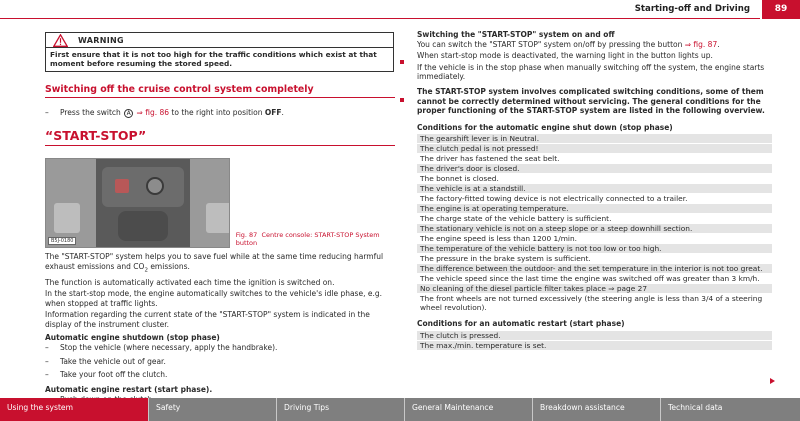 The height and width of the screenshot is (421, 800). I want to click on warning-title: WARNING, so click(101, 40).